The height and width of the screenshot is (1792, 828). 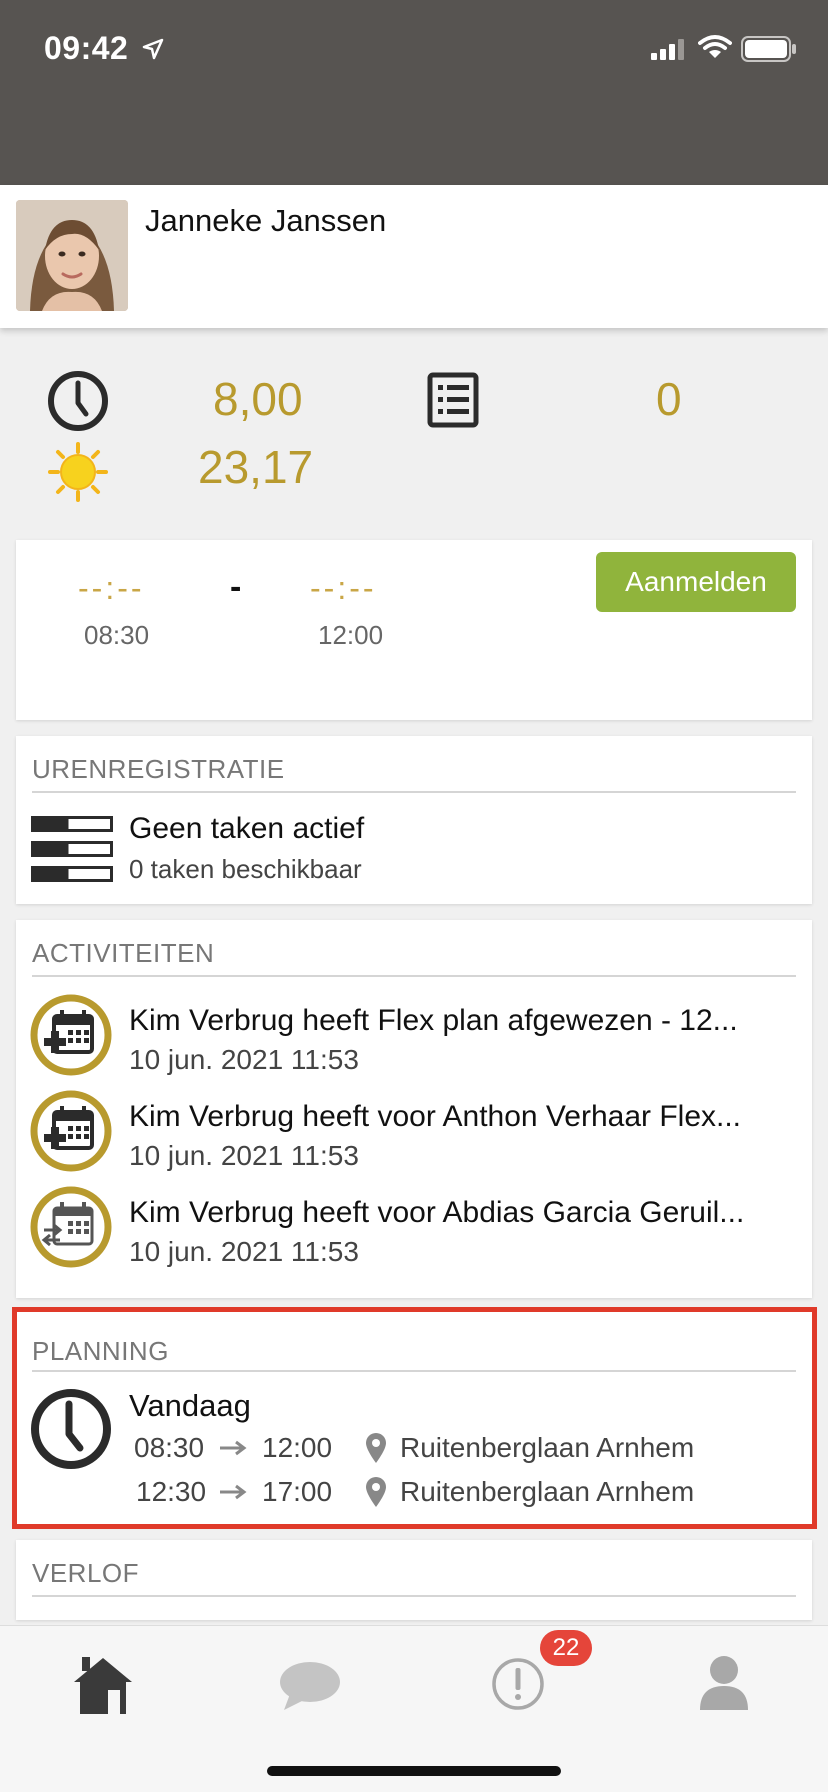 What do you see at coordinates (111, 588) in the screenshot?
I see `start-time-placeholder: --:--` at bounding box center [111, 588].